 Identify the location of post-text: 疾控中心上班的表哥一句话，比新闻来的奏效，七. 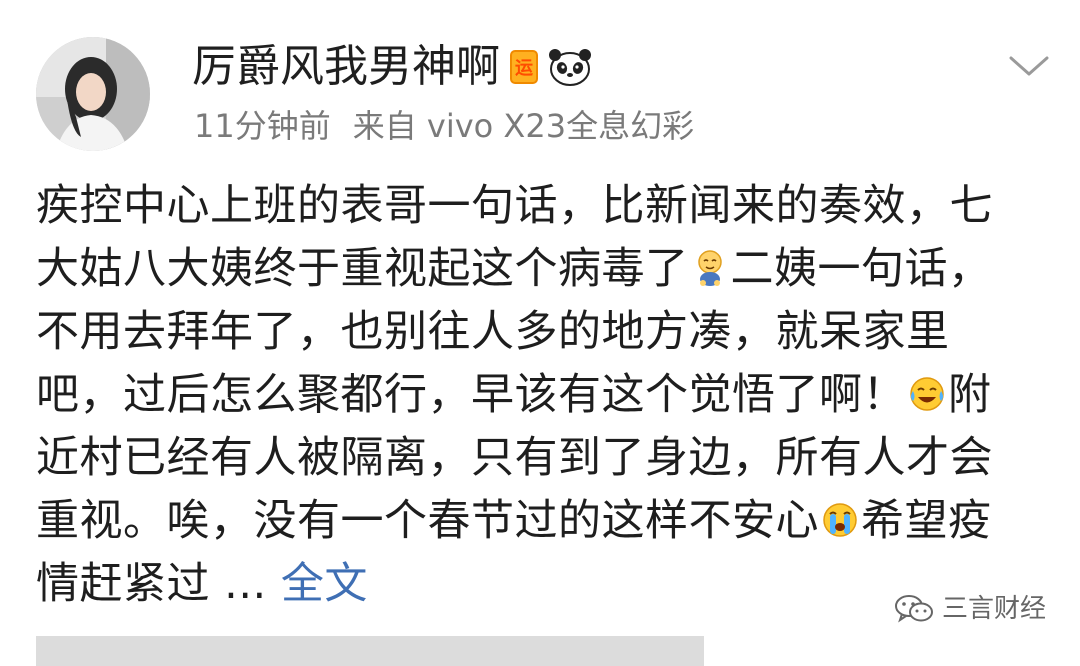
(514, 206).